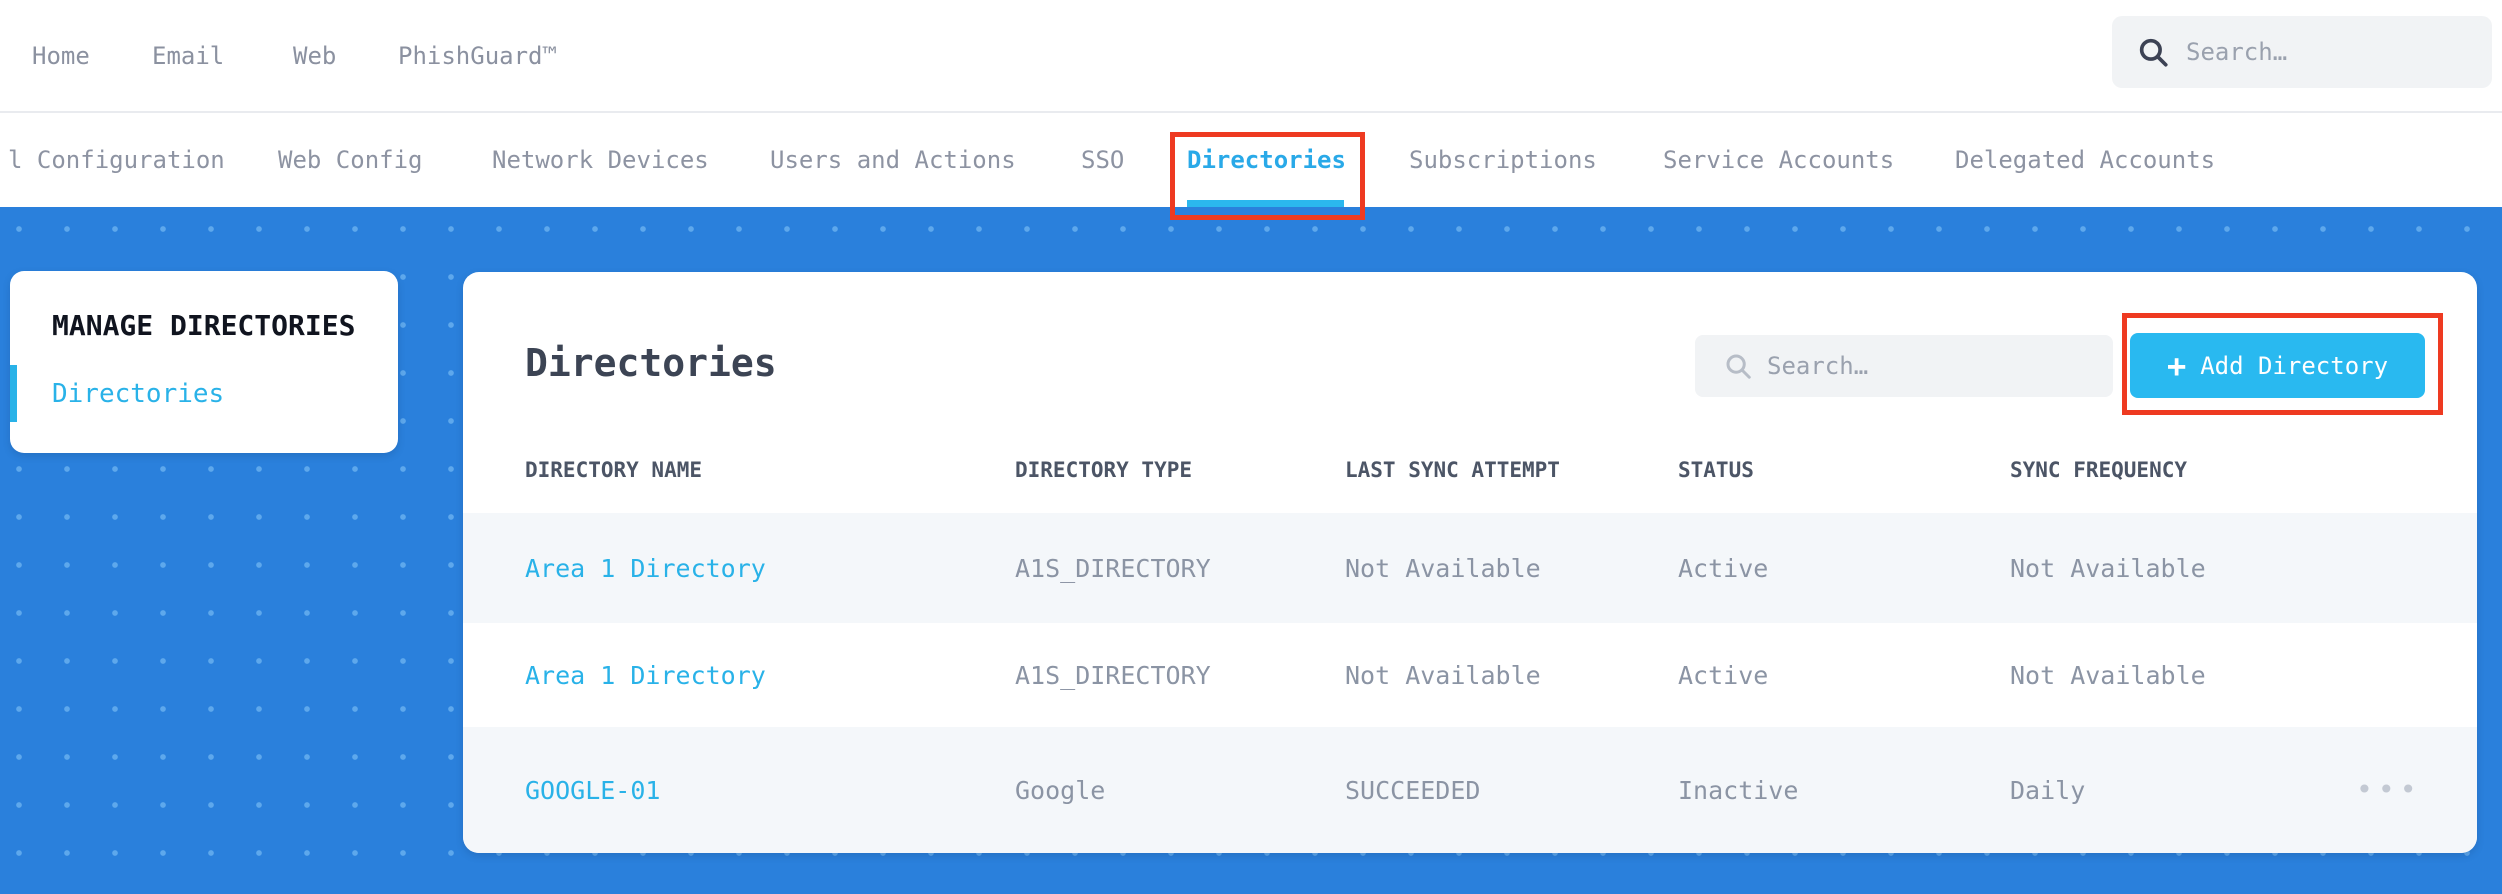 Image resolution: width=2502 pixels, height=894 pixels. What do you see at coordinates (1738, 790) in the screenshot?
I see `cell-status: Inactive` at bounding box center [1738, 790].